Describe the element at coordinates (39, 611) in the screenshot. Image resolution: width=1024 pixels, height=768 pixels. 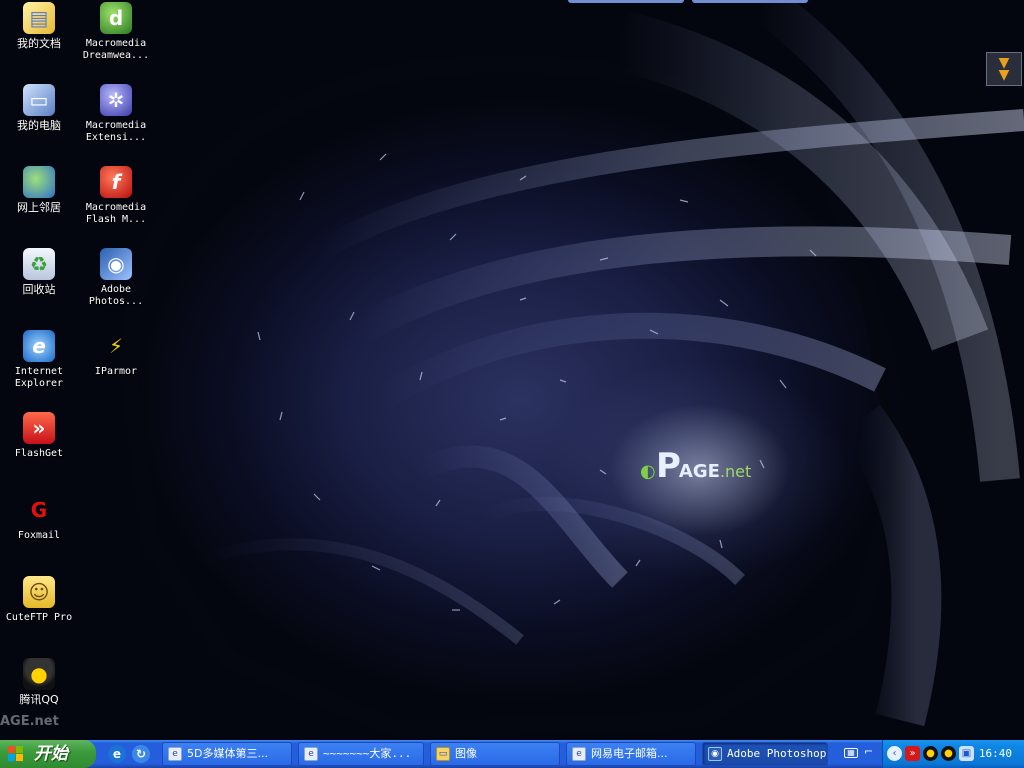
I see `desktop-icon-cuteftp: ☺ CuteFTP Pro` at that location.